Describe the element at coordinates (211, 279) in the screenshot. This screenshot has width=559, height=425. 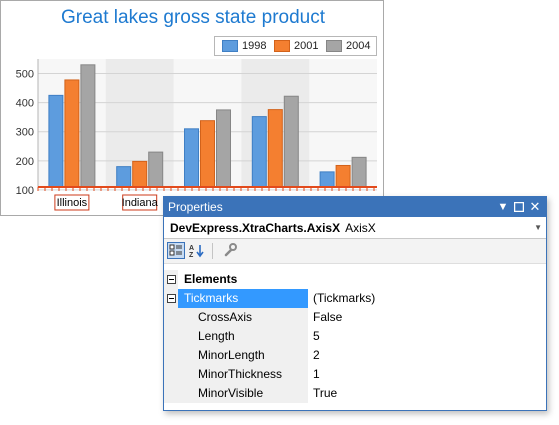
I see `category-label: Elements` at that location.